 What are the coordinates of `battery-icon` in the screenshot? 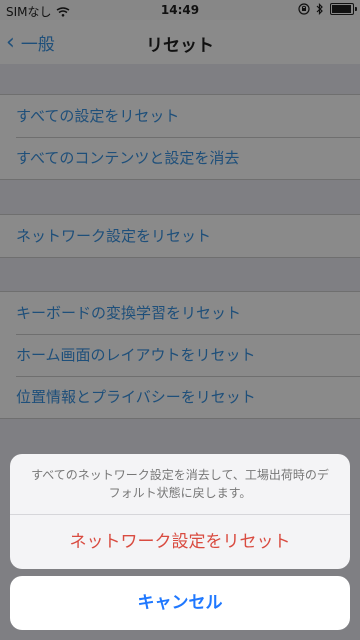 It's located at (343, 9).